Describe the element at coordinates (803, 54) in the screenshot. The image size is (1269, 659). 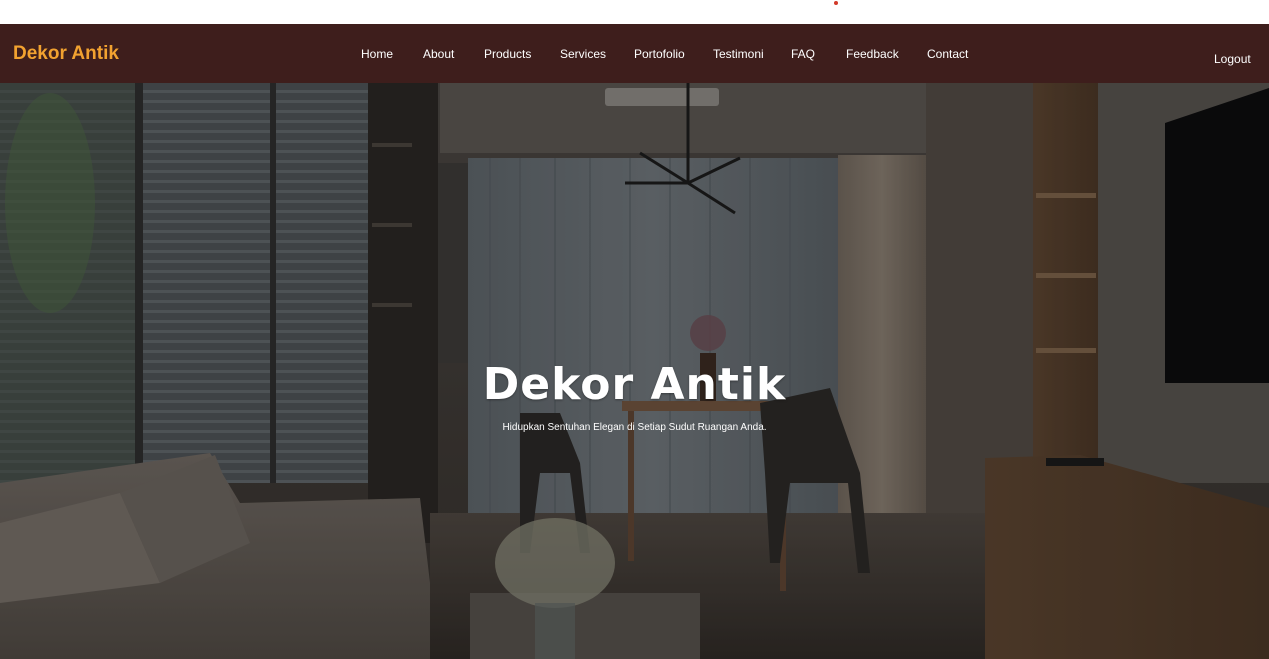
I see `nav-link-faq: FAQ` at that location.